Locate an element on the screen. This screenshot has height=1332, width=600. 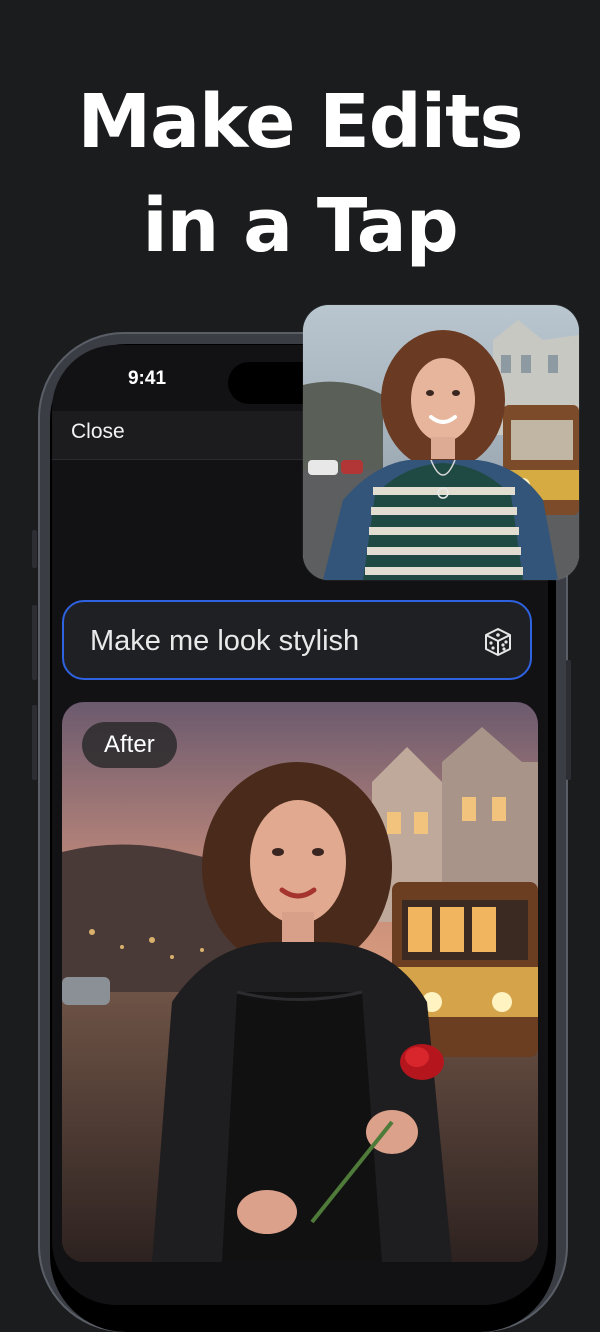
prompt-text: Make me look stylish is located at coordinates (225, 641).